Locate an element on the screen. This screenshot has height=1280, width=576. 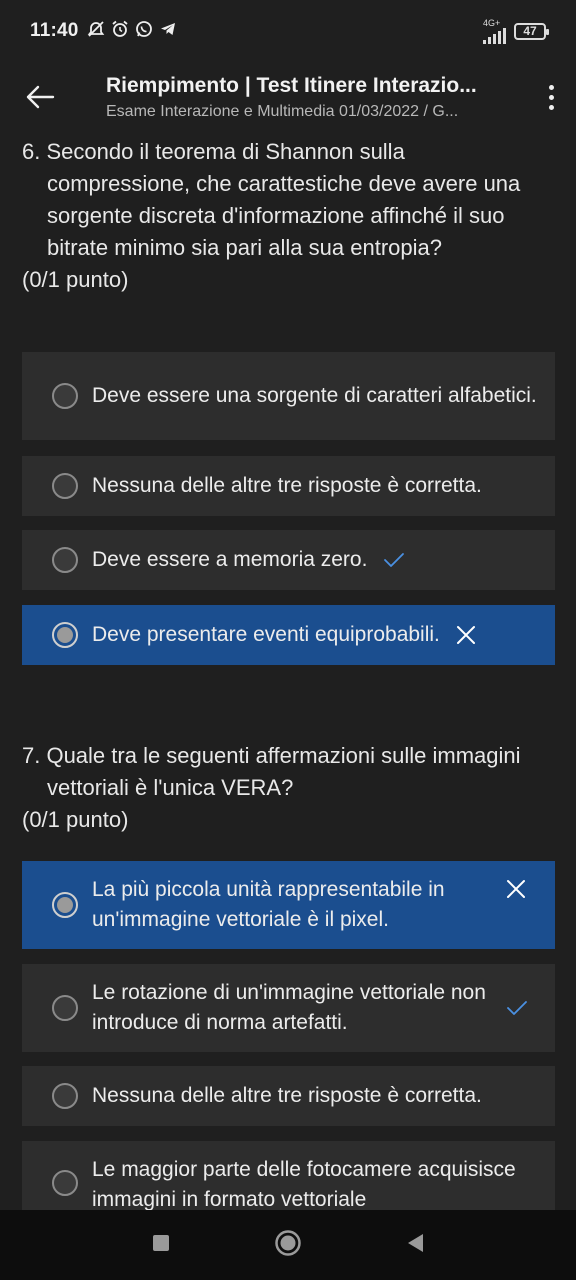
system-indicators: 4G+ 47 is located at coordinates (516, 30).